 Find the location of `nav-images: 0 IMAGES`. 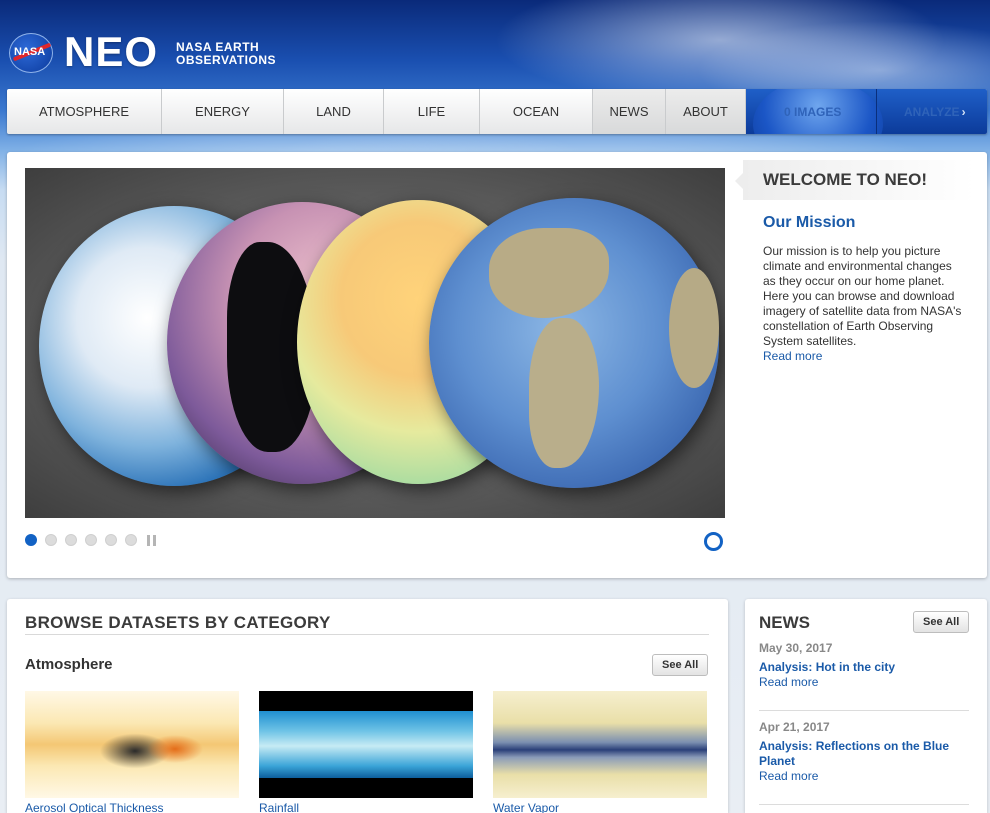

nav-images: 0 IMAGES is located at coordinates (812, 111).